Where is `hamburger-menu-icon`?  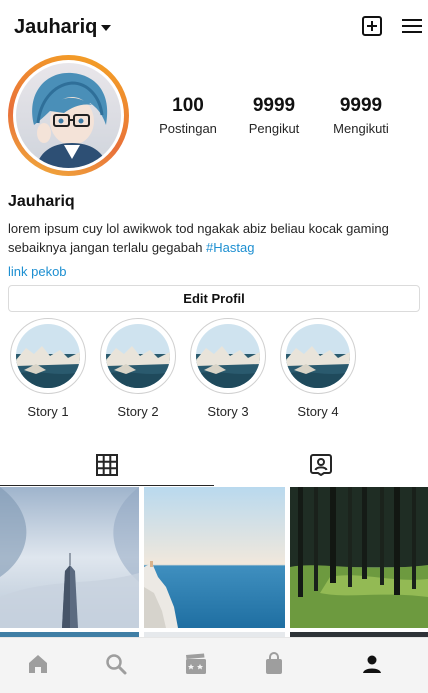
hamburger-menu-icon is located at coordinates (412, 26).